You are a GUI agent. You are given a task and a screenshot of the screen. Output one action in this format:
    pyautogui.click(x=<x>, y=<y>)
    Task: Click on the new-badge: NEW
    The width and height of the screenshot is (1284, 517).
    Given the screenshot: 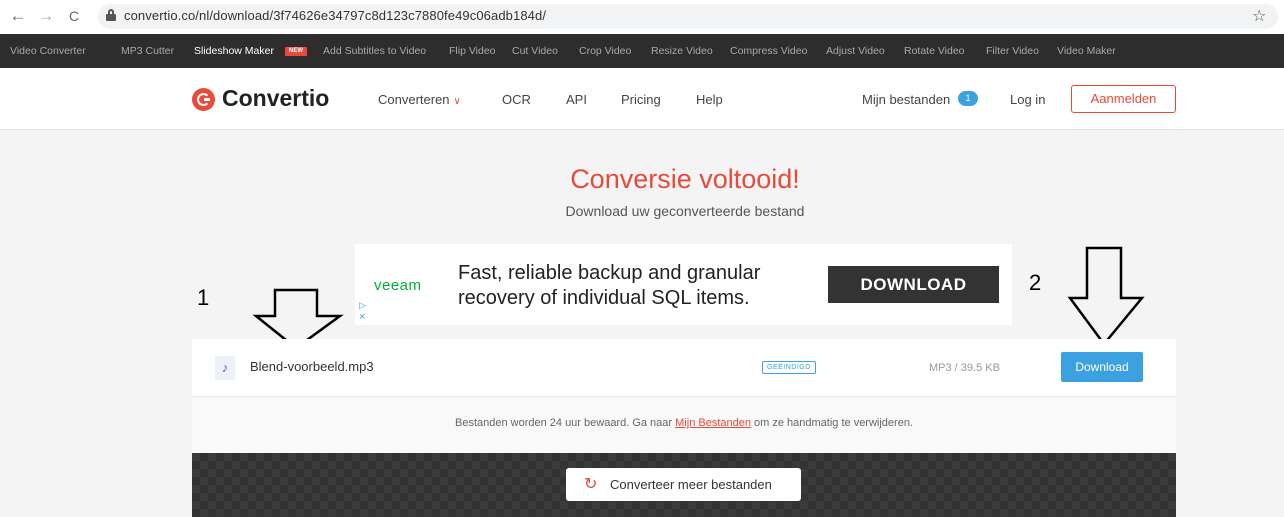 What is the action you would take?
    pyautogui.click(x=296, y=51)
    